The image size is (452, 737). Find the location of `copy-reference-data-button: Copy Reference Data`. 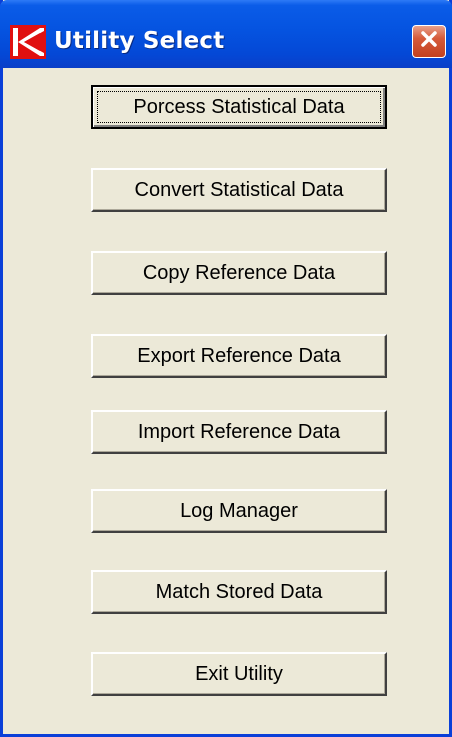

copy-reference-data-button: Copy Reference Data is located at coordinates (239, 273).